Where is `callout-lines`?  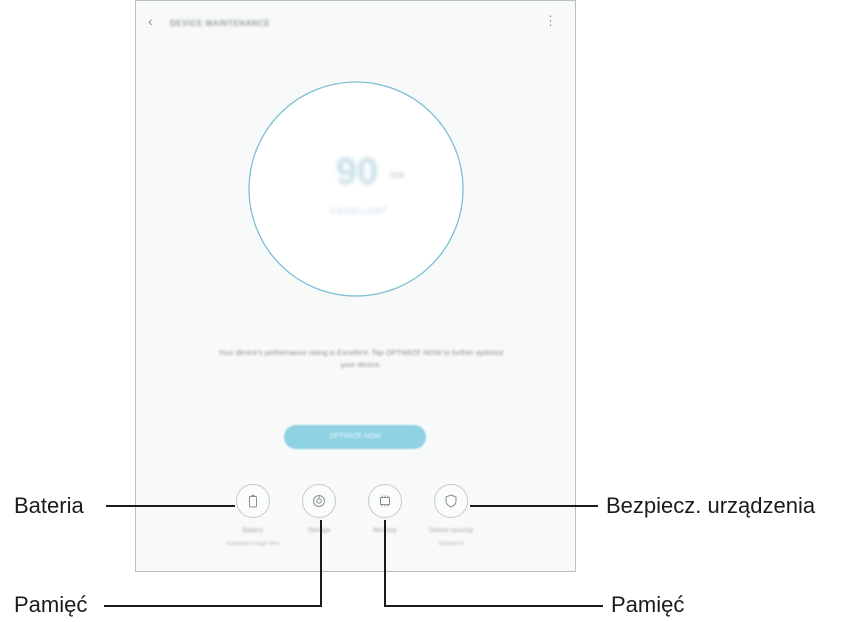 callout-lines is located at coordinates (353, 556).